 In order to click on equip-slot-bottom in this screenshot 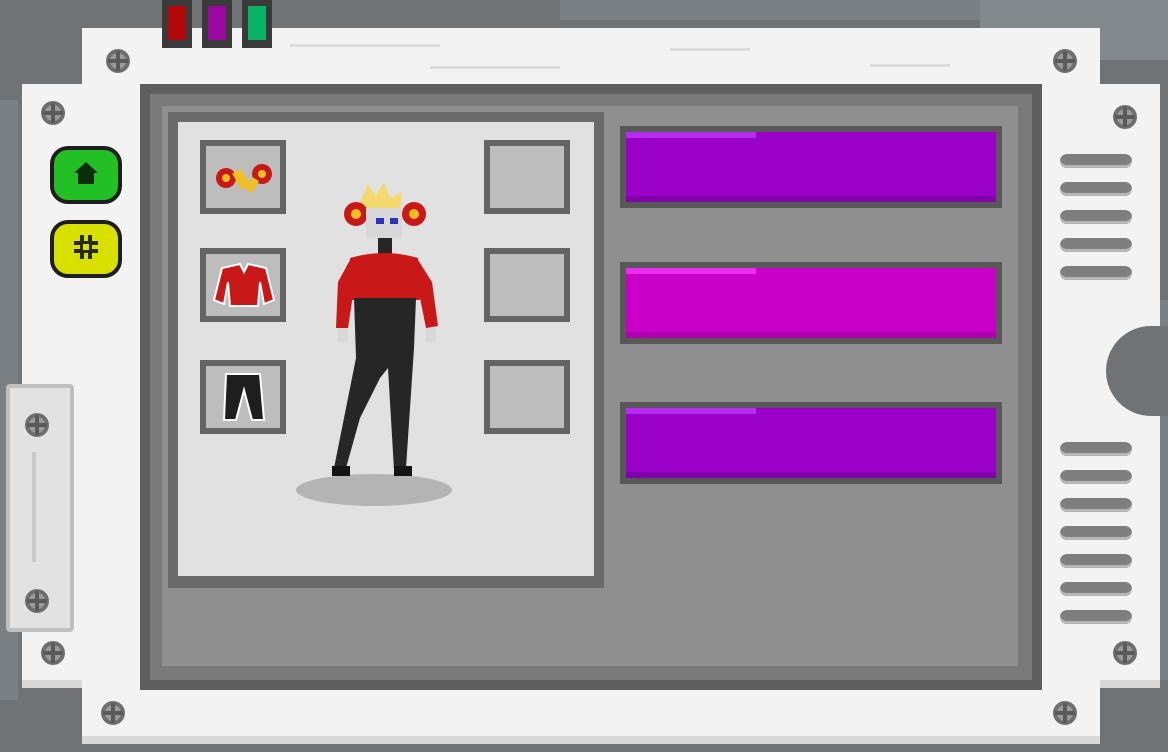, I will do `click(243, 397)`.